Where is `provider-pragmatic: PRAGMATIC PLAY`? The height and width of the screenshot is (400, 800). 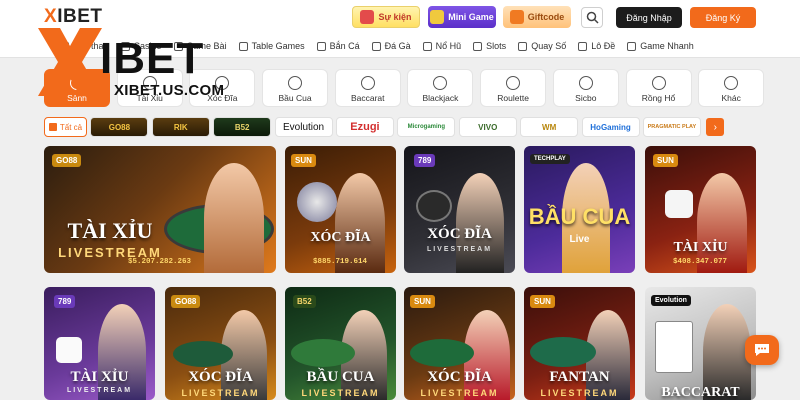
provider-pragmatic: PRAGMATIC PLAY is located at coordinates (671, 127).